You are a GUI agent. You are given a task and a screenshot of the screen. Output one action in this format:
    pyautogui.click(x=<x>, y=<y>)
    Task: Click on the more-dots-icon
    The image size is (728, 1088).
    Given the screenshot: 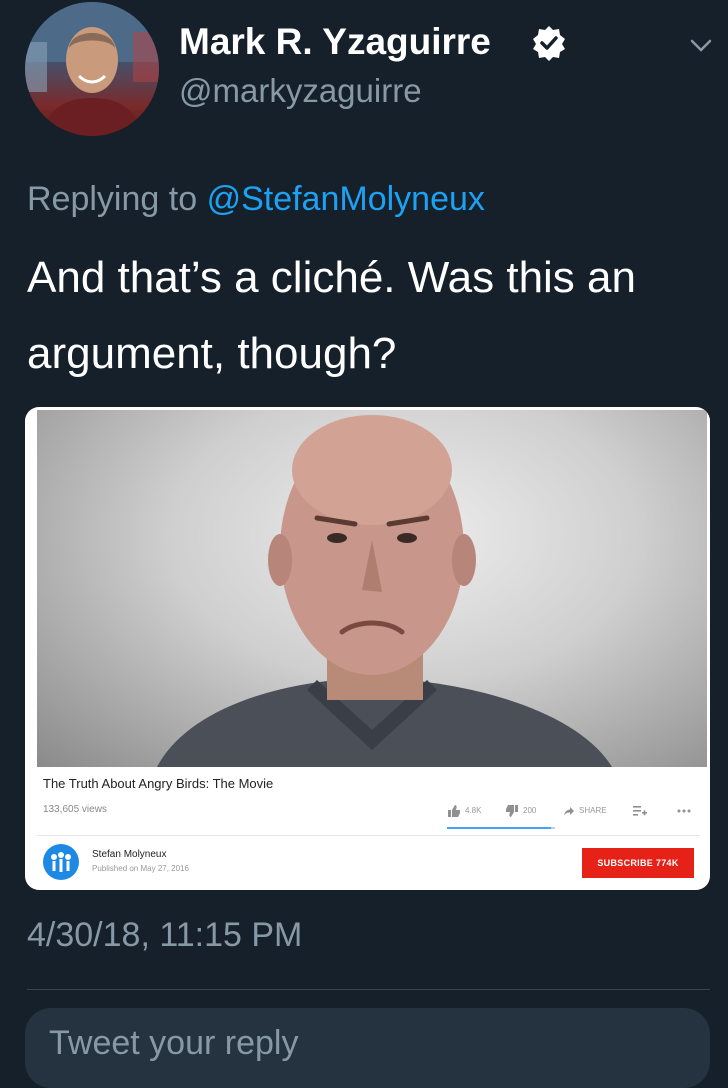 What is the action you would take?
    pyautogui.click(x=684, y=811)
    